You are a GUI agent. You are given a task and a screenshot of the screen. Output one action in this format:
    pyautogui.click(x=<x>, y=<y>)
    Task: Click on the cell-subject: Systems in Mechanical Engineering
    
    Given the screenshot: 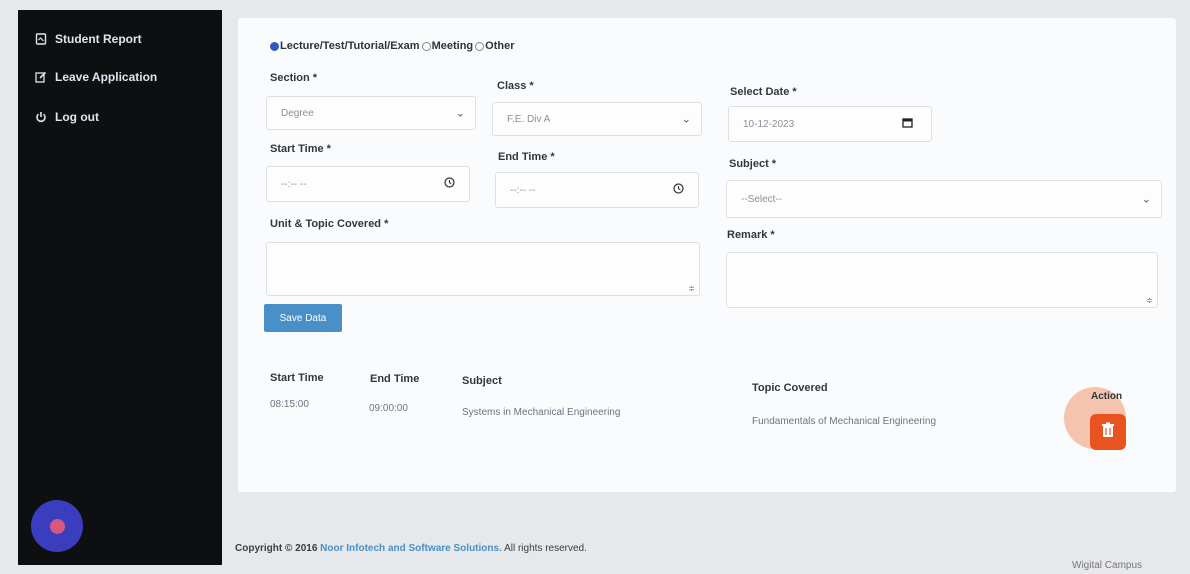 What is the action you would take?
    pyautogui.click(x=541, y=412)
    